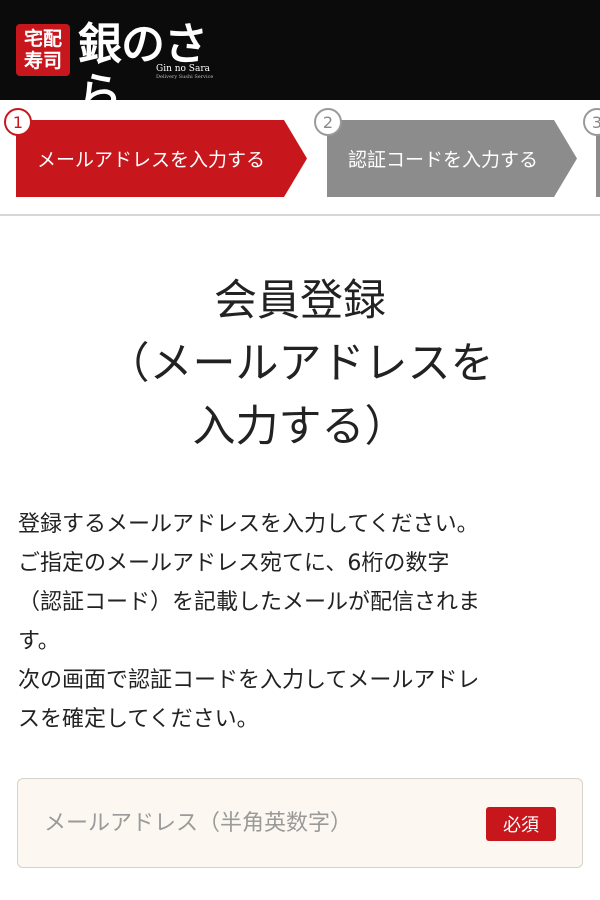  Describe the element at coordinates (300, 427) in the screenshot. I see `page-title-line3: 入力する）` at that location.